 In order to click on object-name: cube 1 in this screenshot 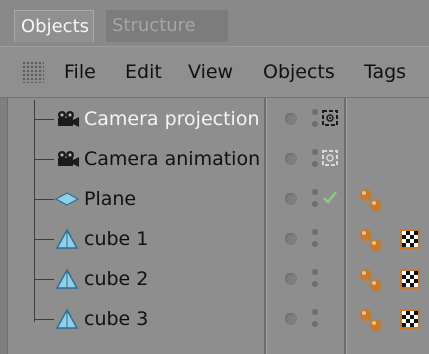, I will do `click(116, 239)`.